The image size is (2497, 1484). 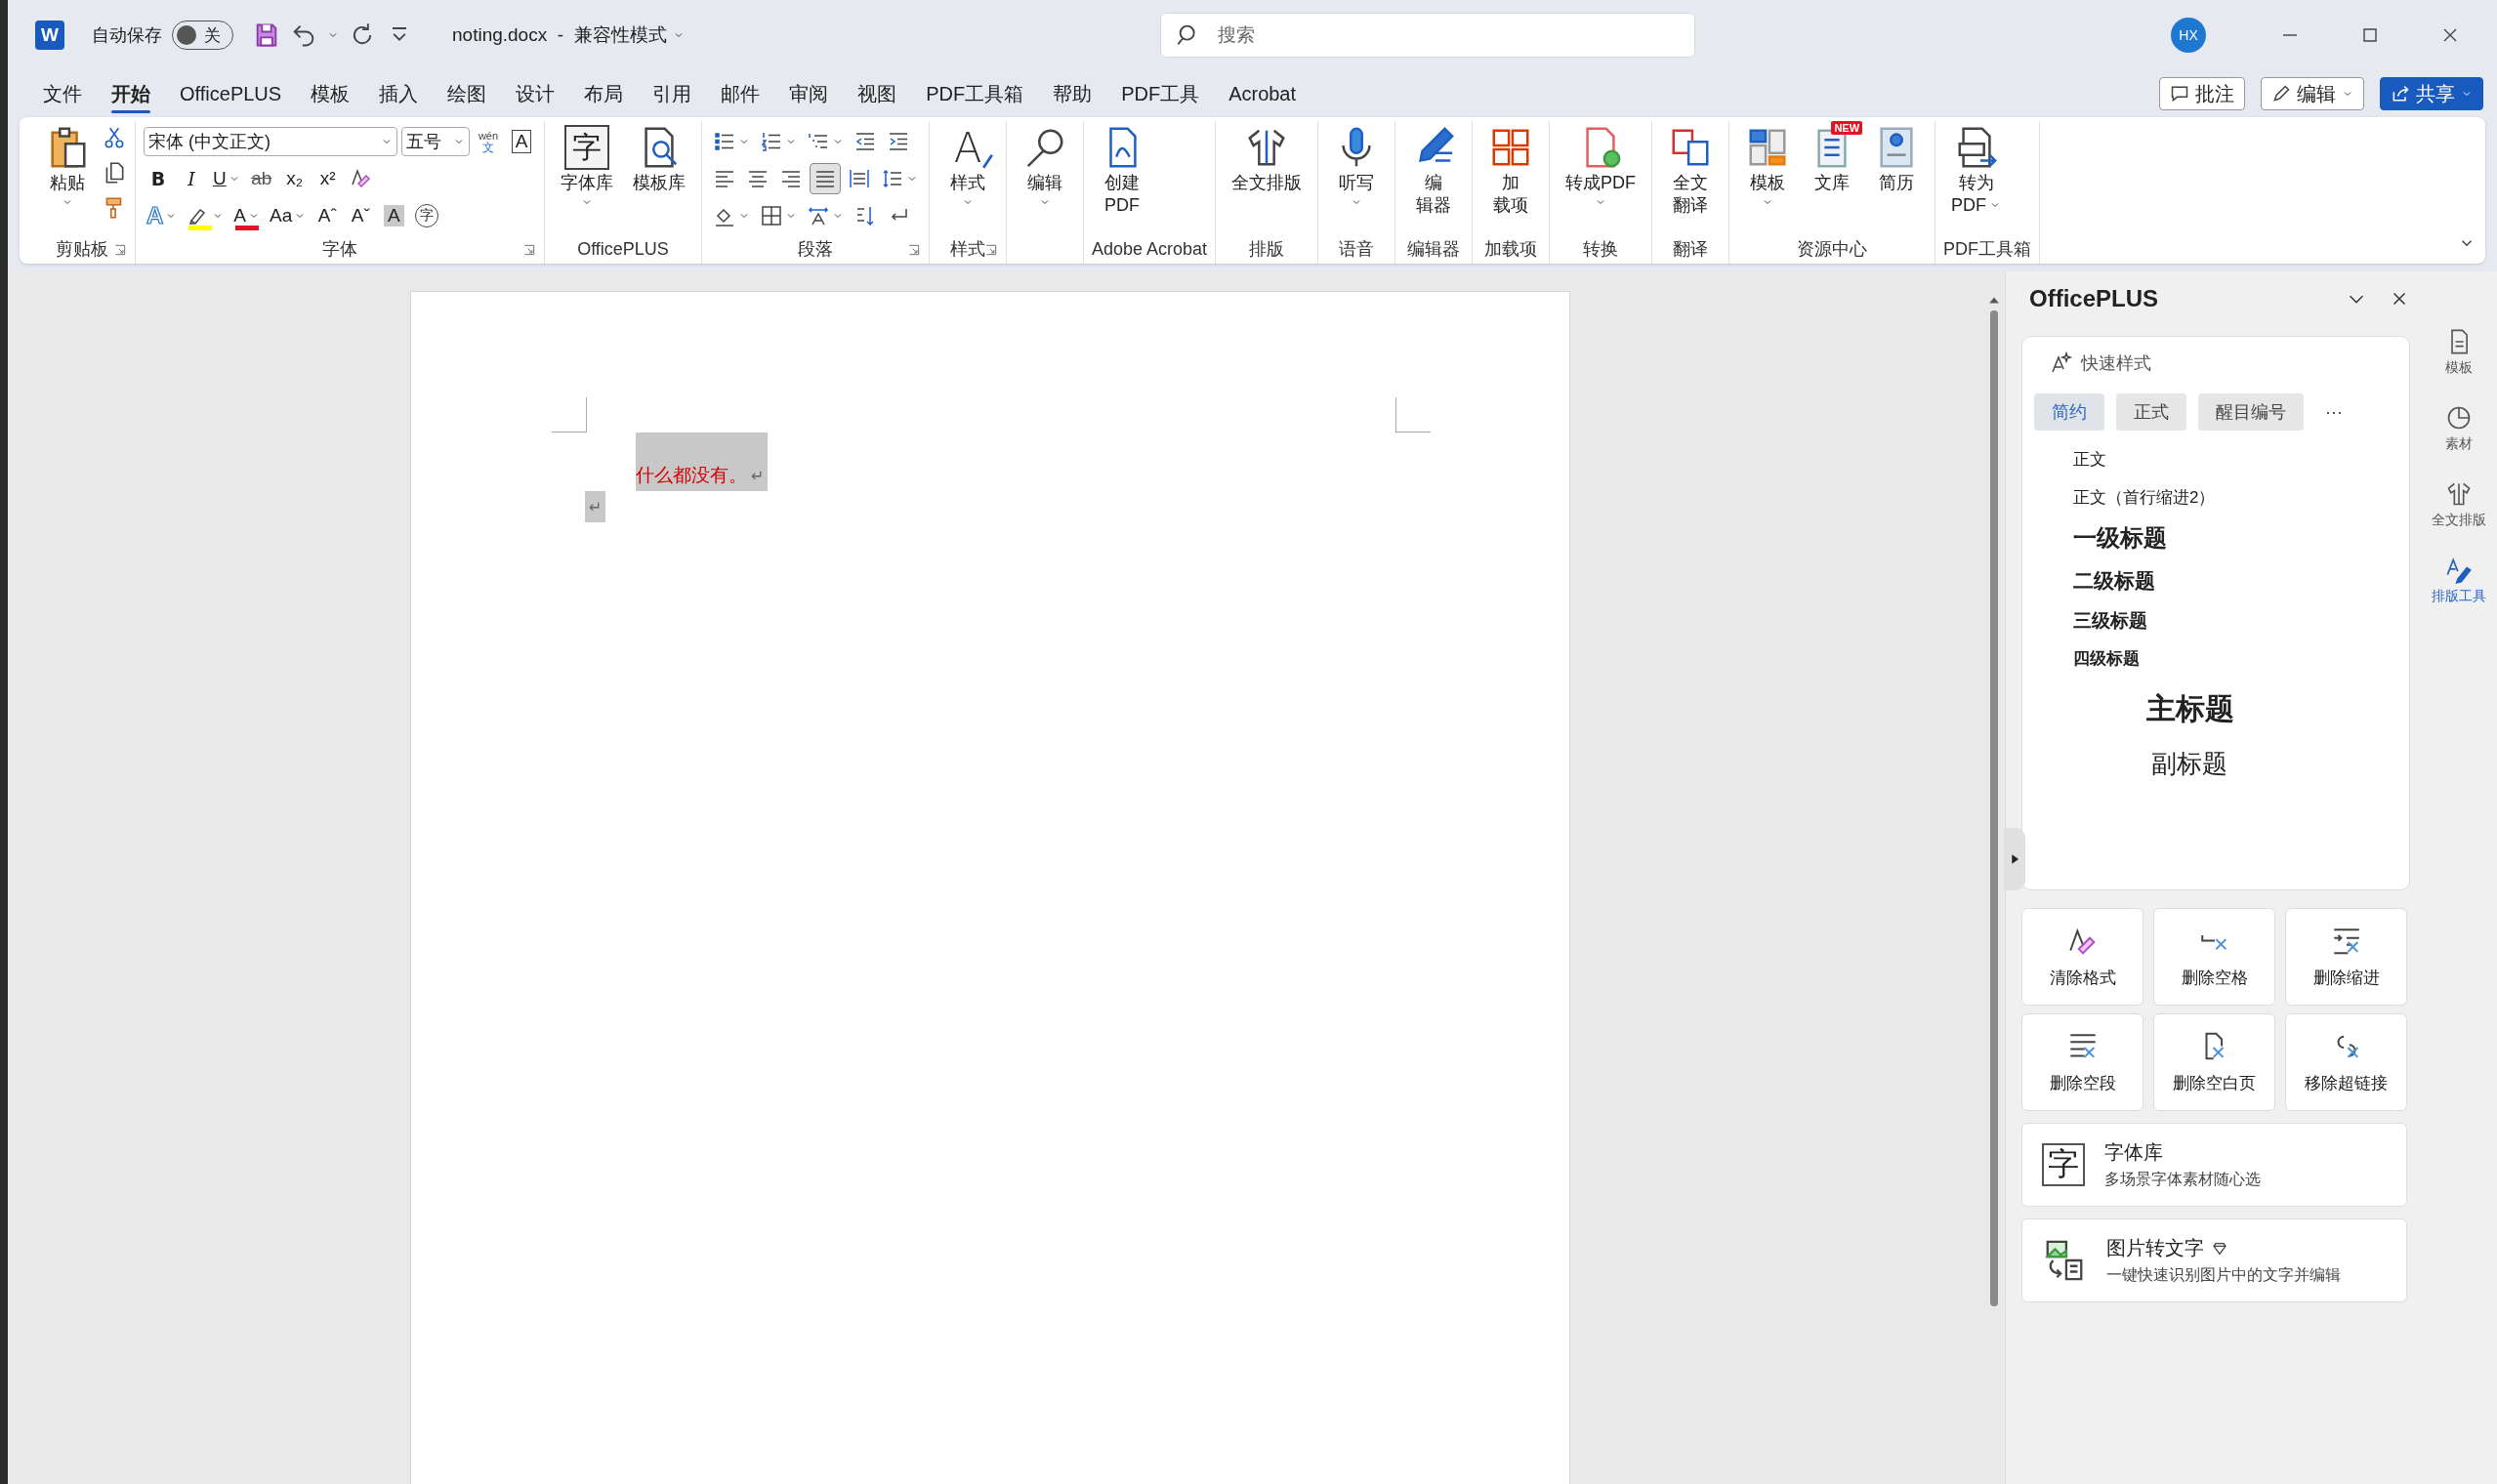 What do you see at coordinates (467, 94) in the screenshot?
I see `menu-tab: 绘图` at bounding box center [467, 94].